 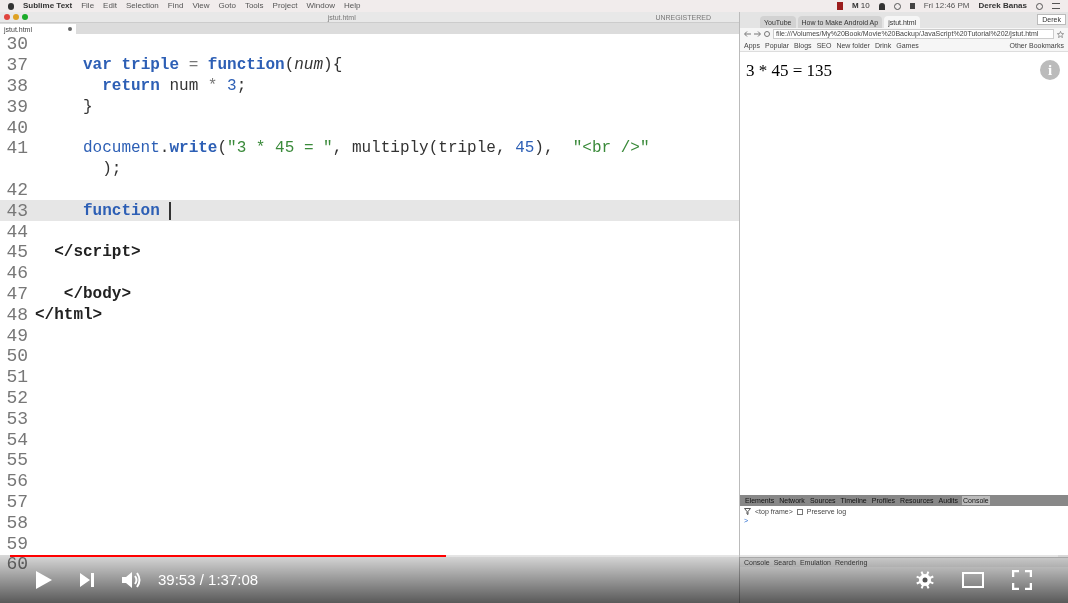 What do you see at coordinates (881, 6) in the screenshot?
I see `bell-icon` at bounding box center [881, 6].